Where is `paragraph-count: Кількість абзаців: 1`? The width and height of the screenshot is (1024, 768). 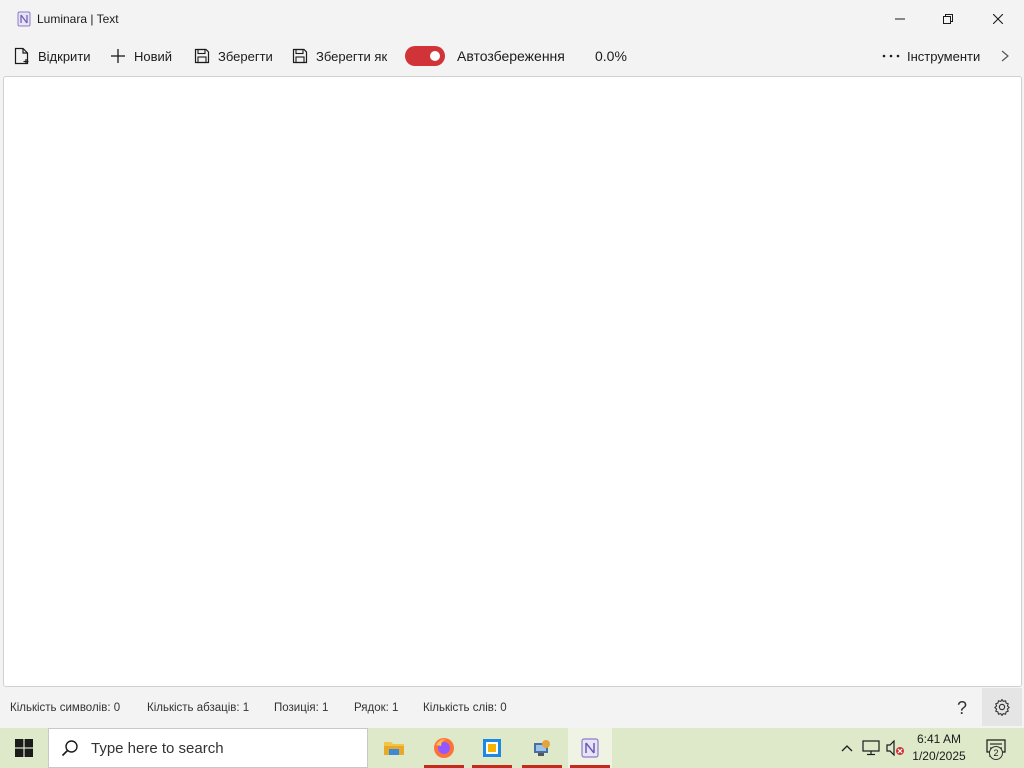
paragraph-count: Кількість абзаців: 1 is located at coordinates (198, 708).